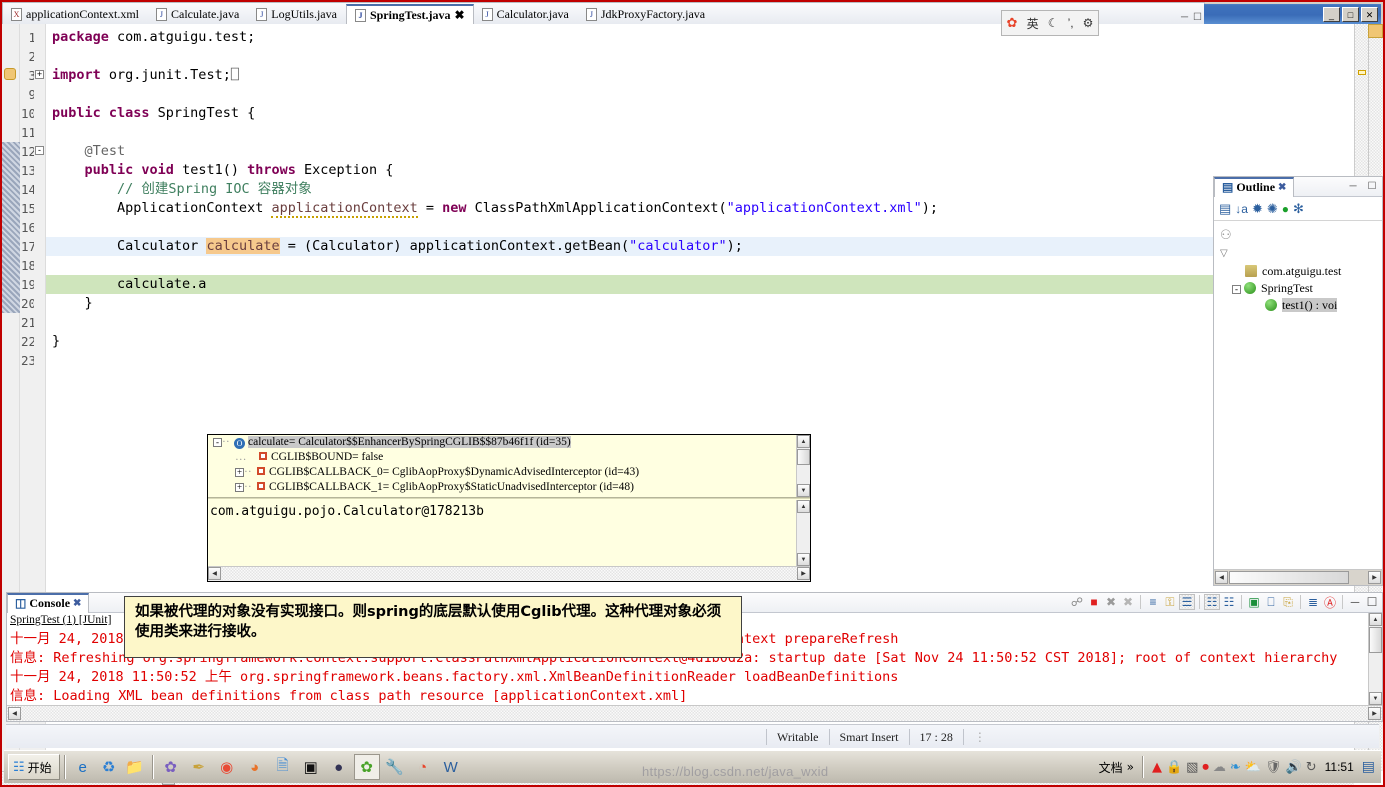 This screenshot has width=1385, height=787. I want to click on ansi-icon: Ⓐ, so click(1330, 602).